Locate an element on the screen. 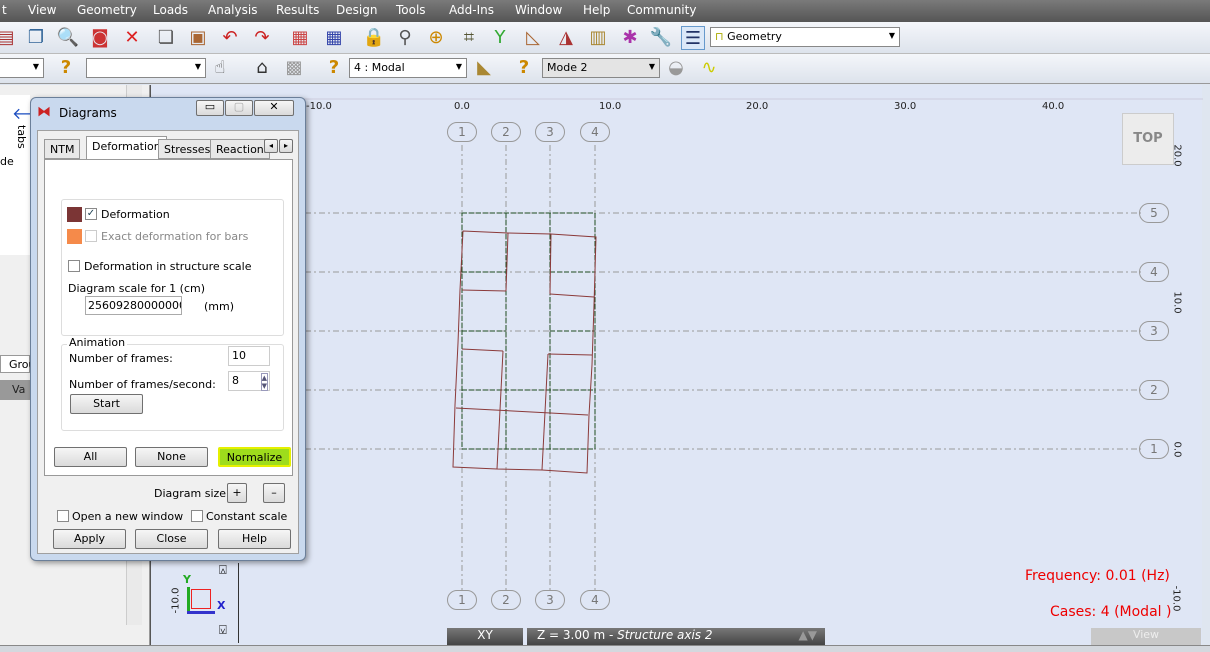  zoom-icon: ⚲ is located at coordinates (405, 38).